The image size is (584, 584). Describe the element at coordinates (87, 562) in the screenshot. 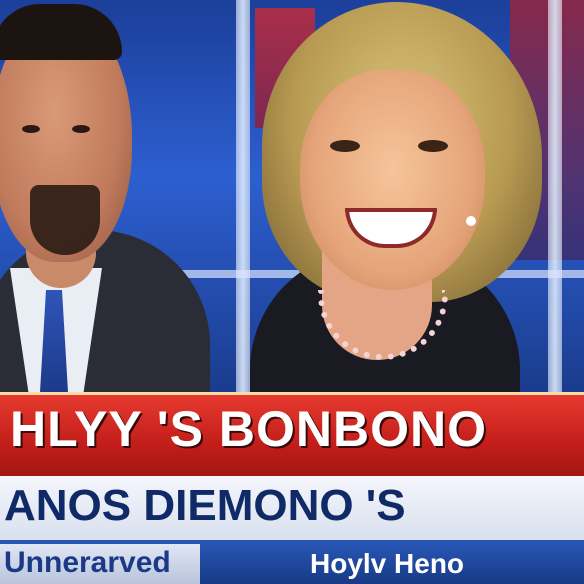

I see `ticker-label: Unnerarved` at that location.